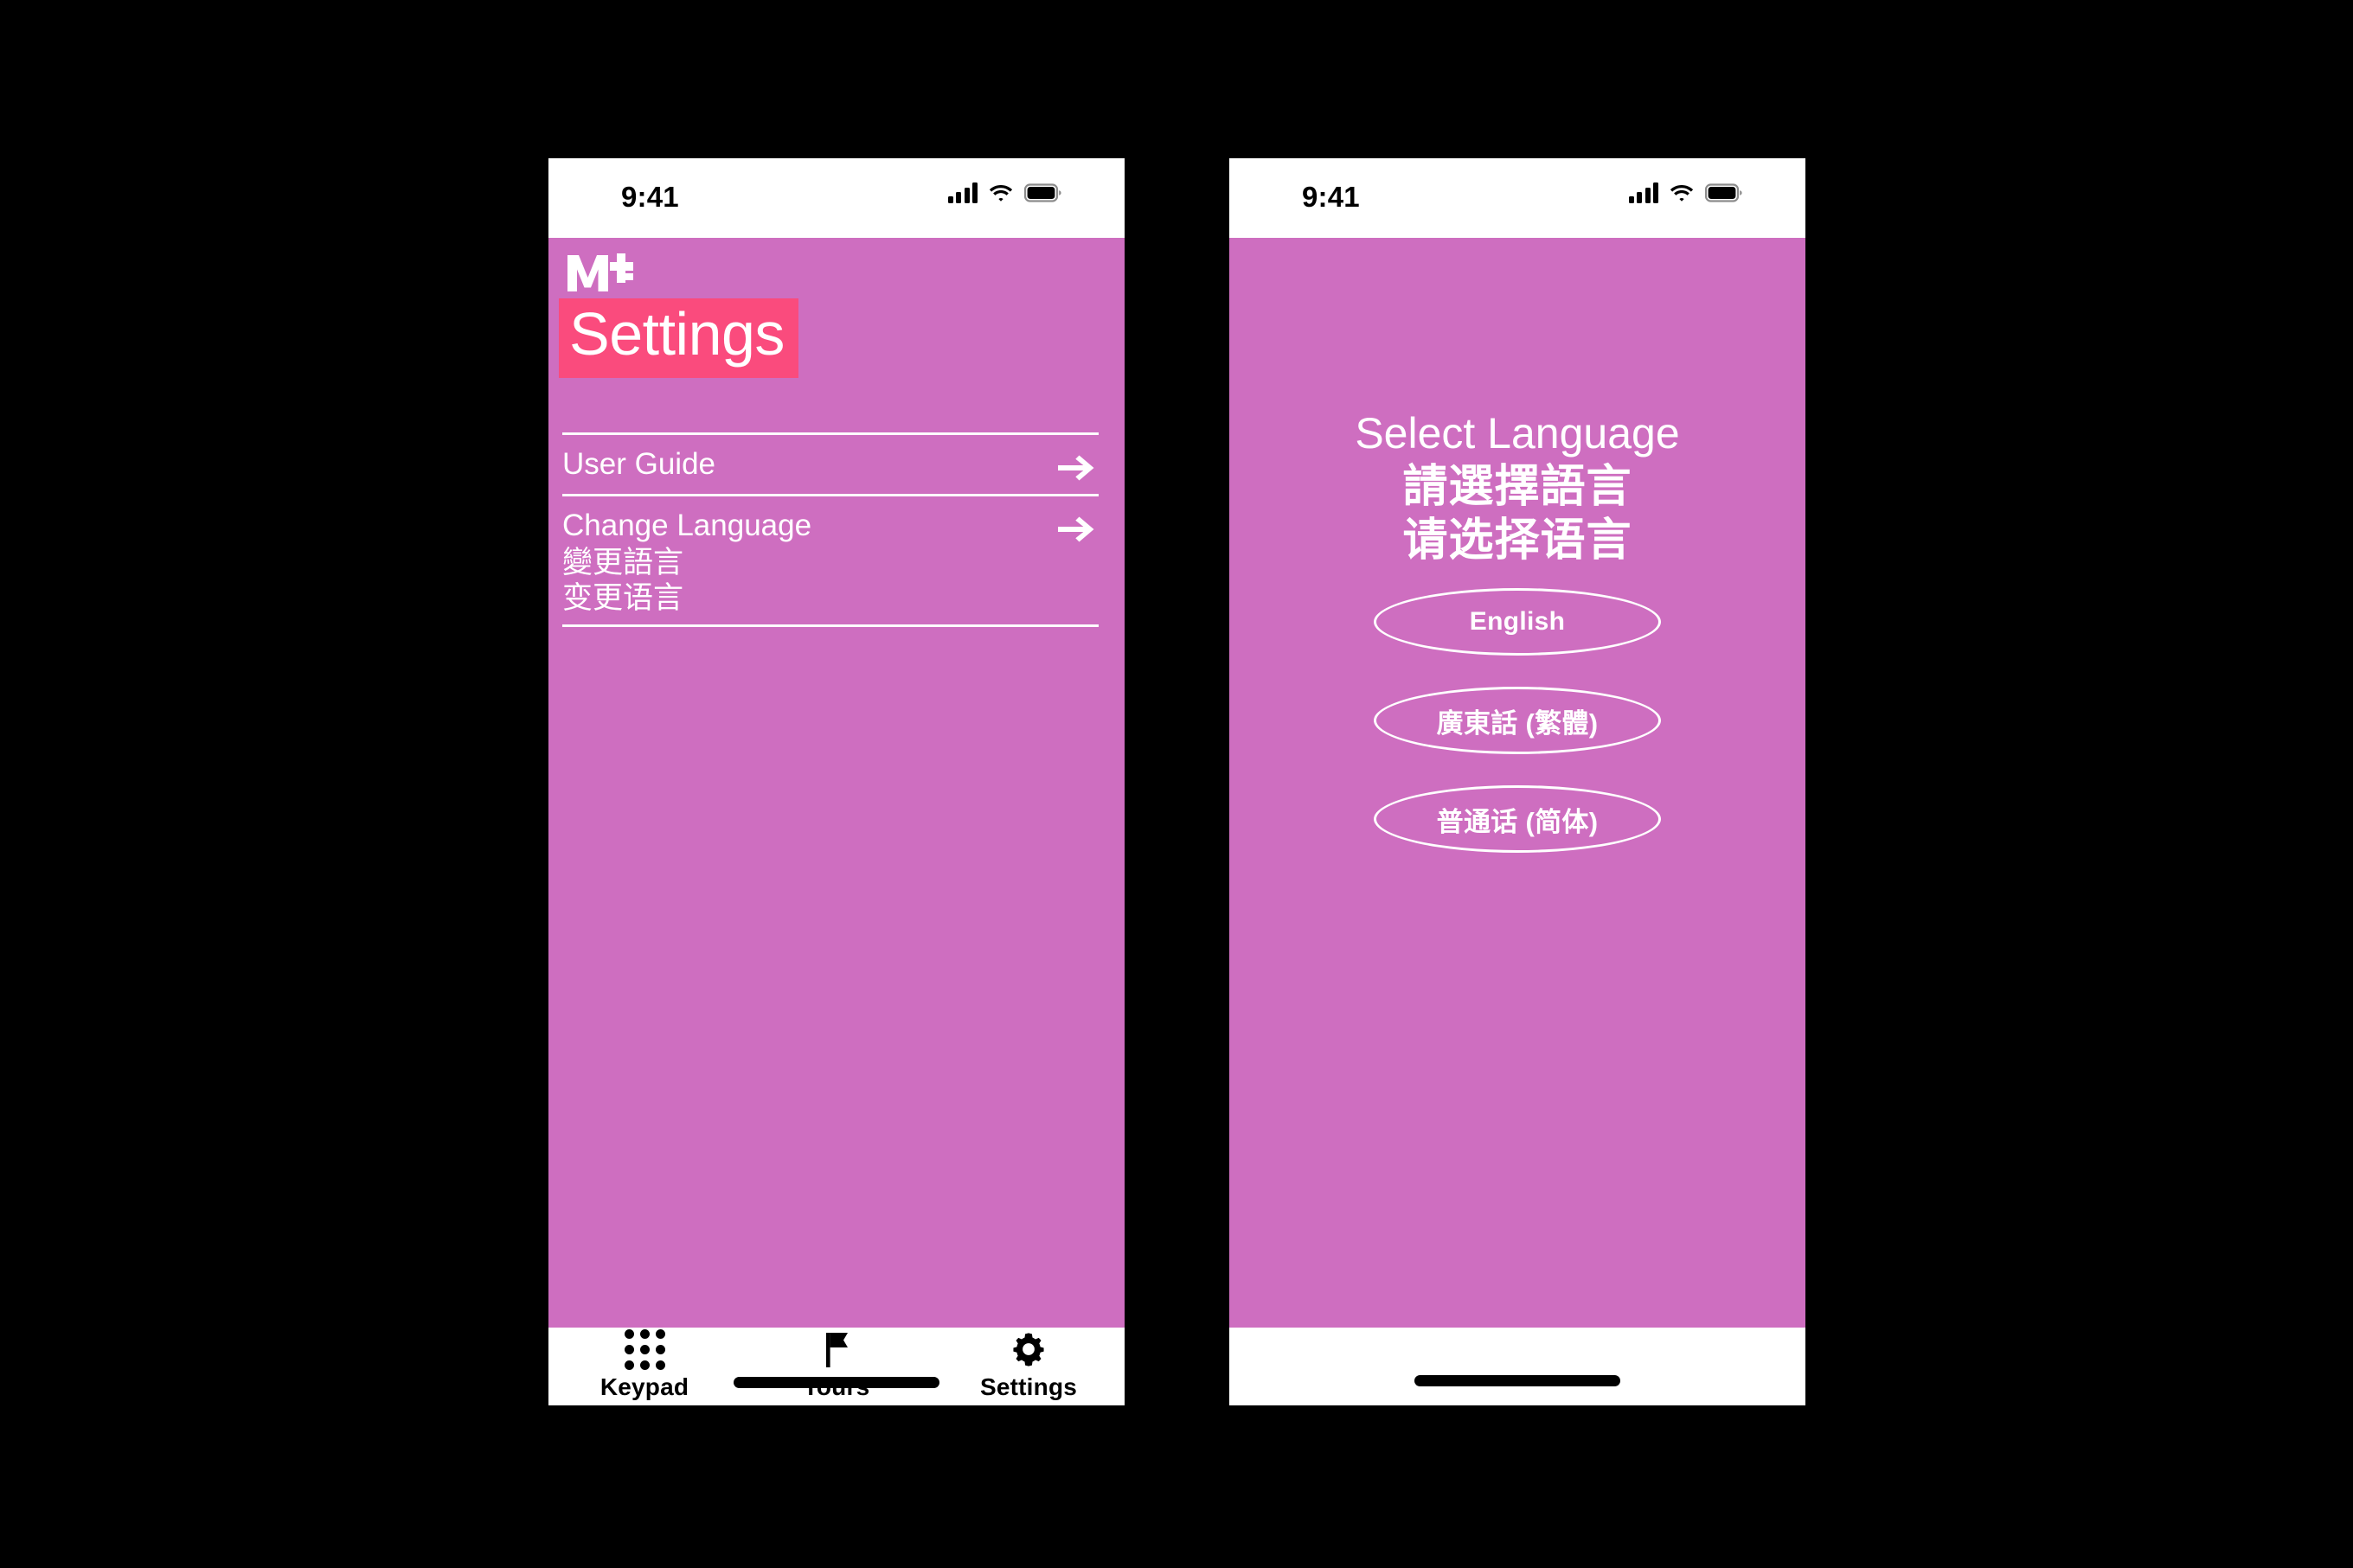  I want to click on keypad-grid-icon, so click(644, 1349).